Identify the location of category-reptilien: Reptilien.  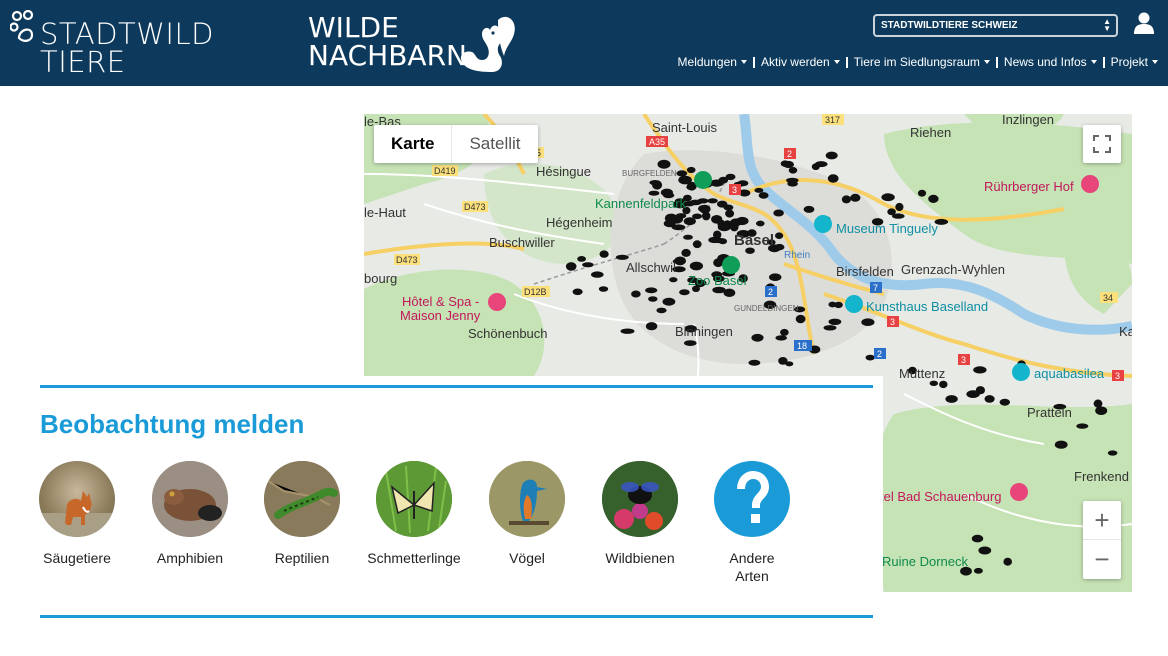
(302, 514).